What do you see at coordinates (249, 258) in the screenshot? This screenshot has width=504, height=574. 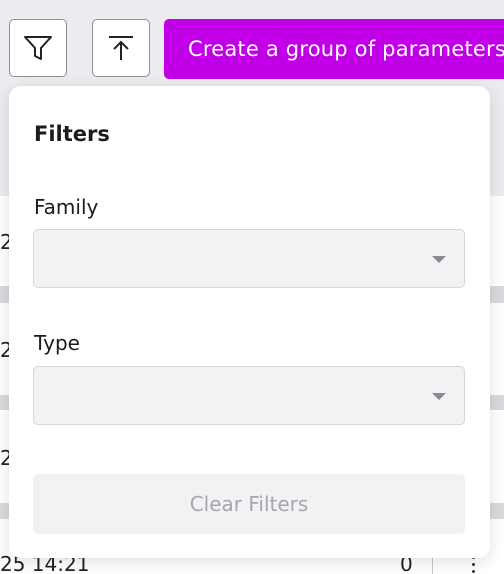 I see `family-select` at bounding box center [249, 258].